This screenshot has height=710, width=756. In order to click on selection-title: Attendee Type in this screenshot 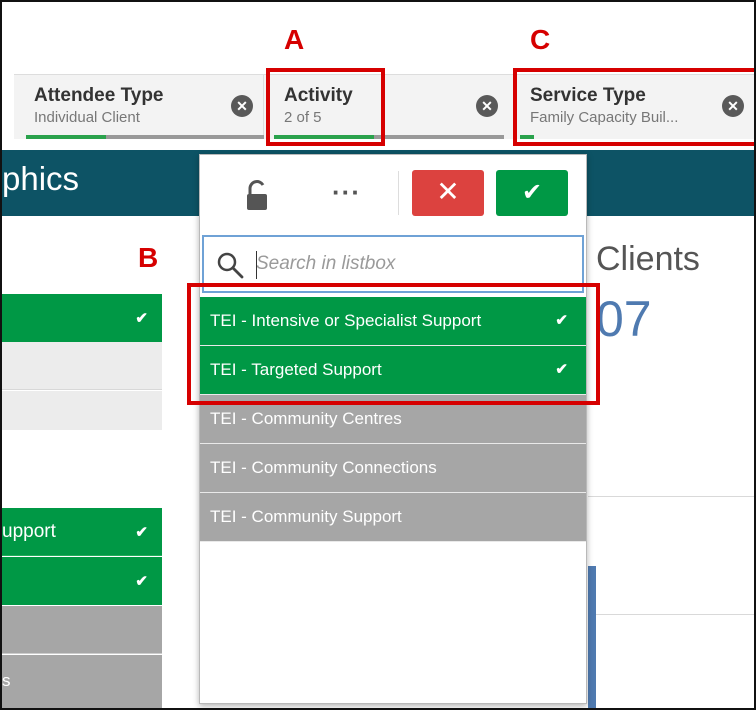, I will do `click(99, 95)`.